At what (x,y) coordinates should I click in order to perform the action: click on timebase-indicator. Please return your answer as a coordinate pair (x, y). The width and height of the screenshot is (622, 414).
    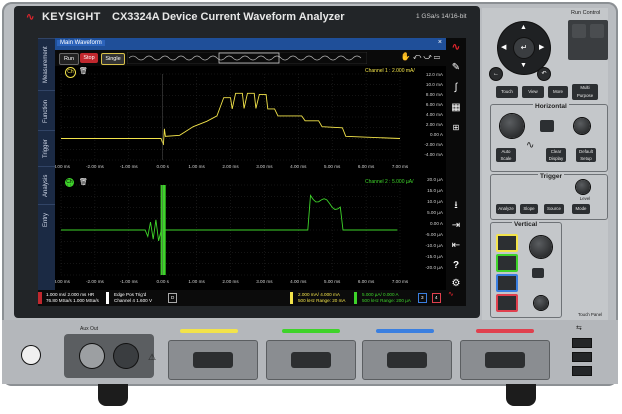
    Looking at the image, I should click on (40, 298).